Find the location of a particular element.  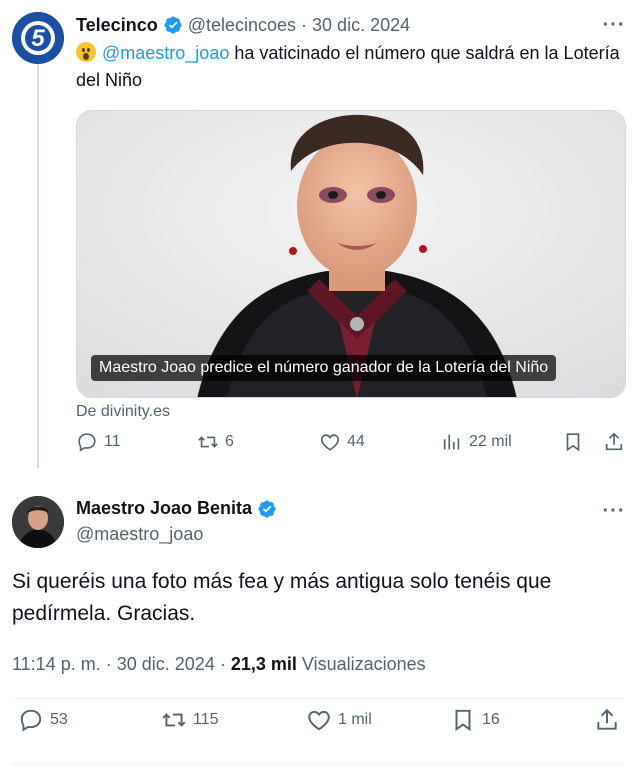

divider-top is located at coordinates (318, 698).